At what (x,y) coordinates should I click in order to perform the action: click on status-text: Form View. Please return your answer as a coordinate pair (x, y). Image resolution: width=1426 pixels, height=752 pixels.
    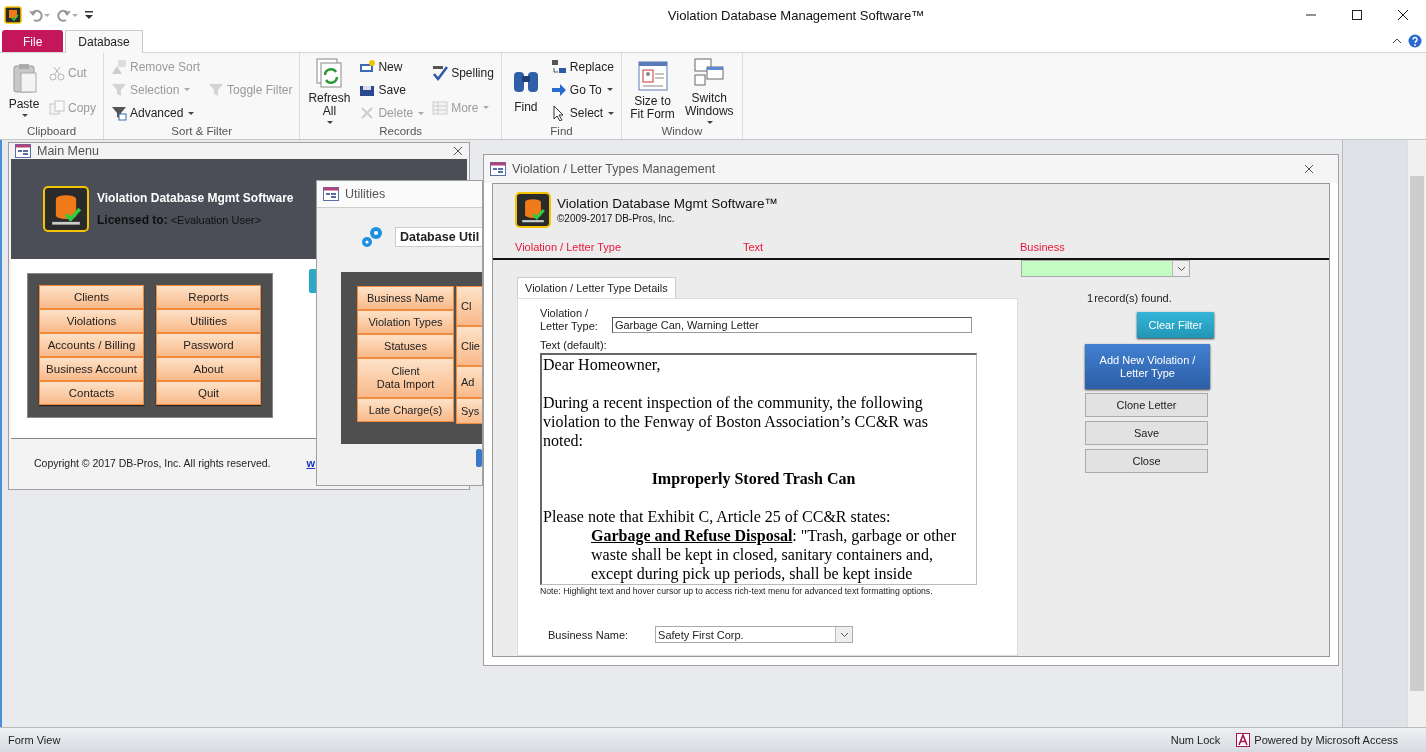
    Looking at the image, I should click on (35, 740).